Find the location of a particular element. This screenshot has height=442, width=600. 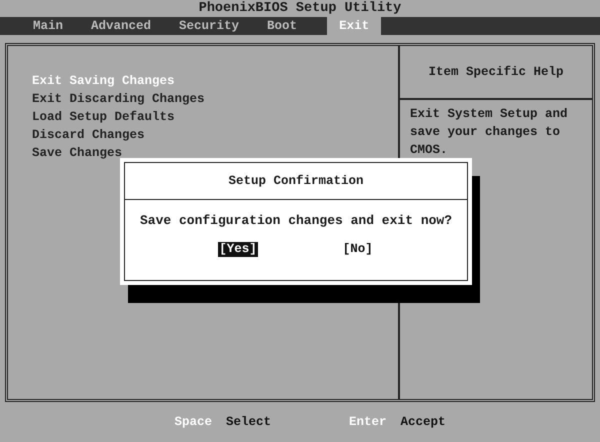

menu-item: Save Changes is located at coordinates (77, 153).